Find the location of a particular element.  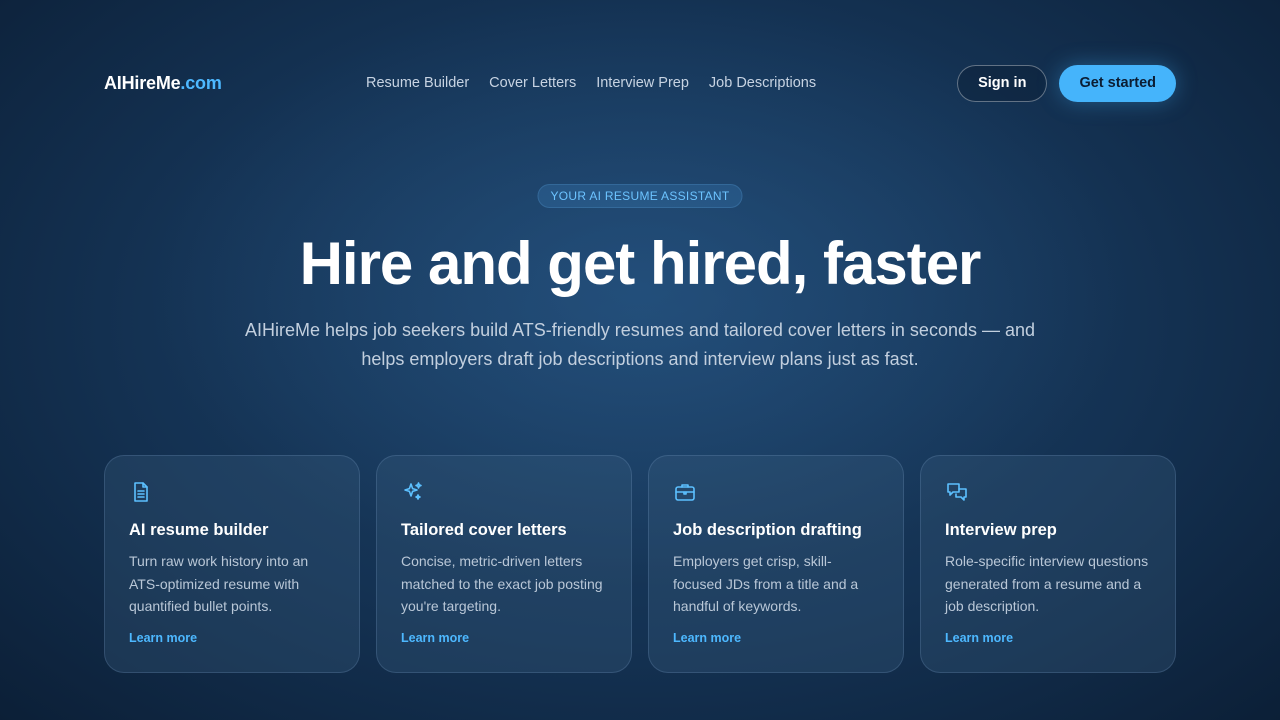

nav-link-job-descriptions: Job Descriptions is located at coordinates (762, 83).